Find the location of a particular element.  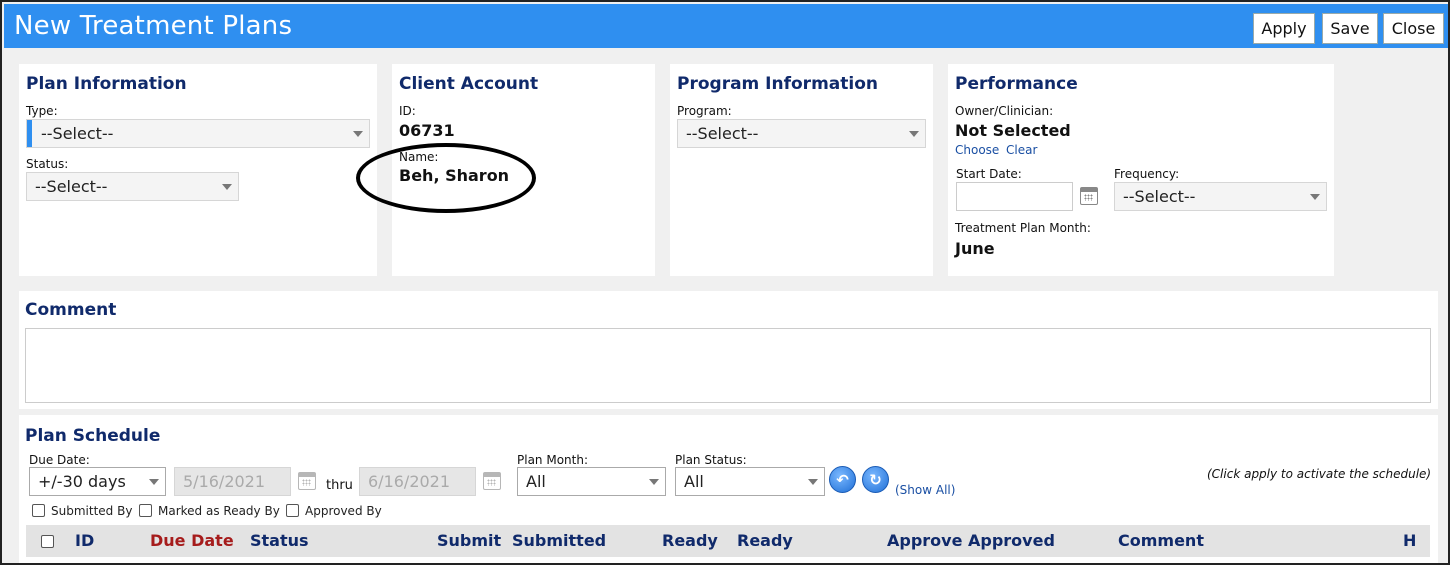

column-id: ID is located at coordinates (84, 540).